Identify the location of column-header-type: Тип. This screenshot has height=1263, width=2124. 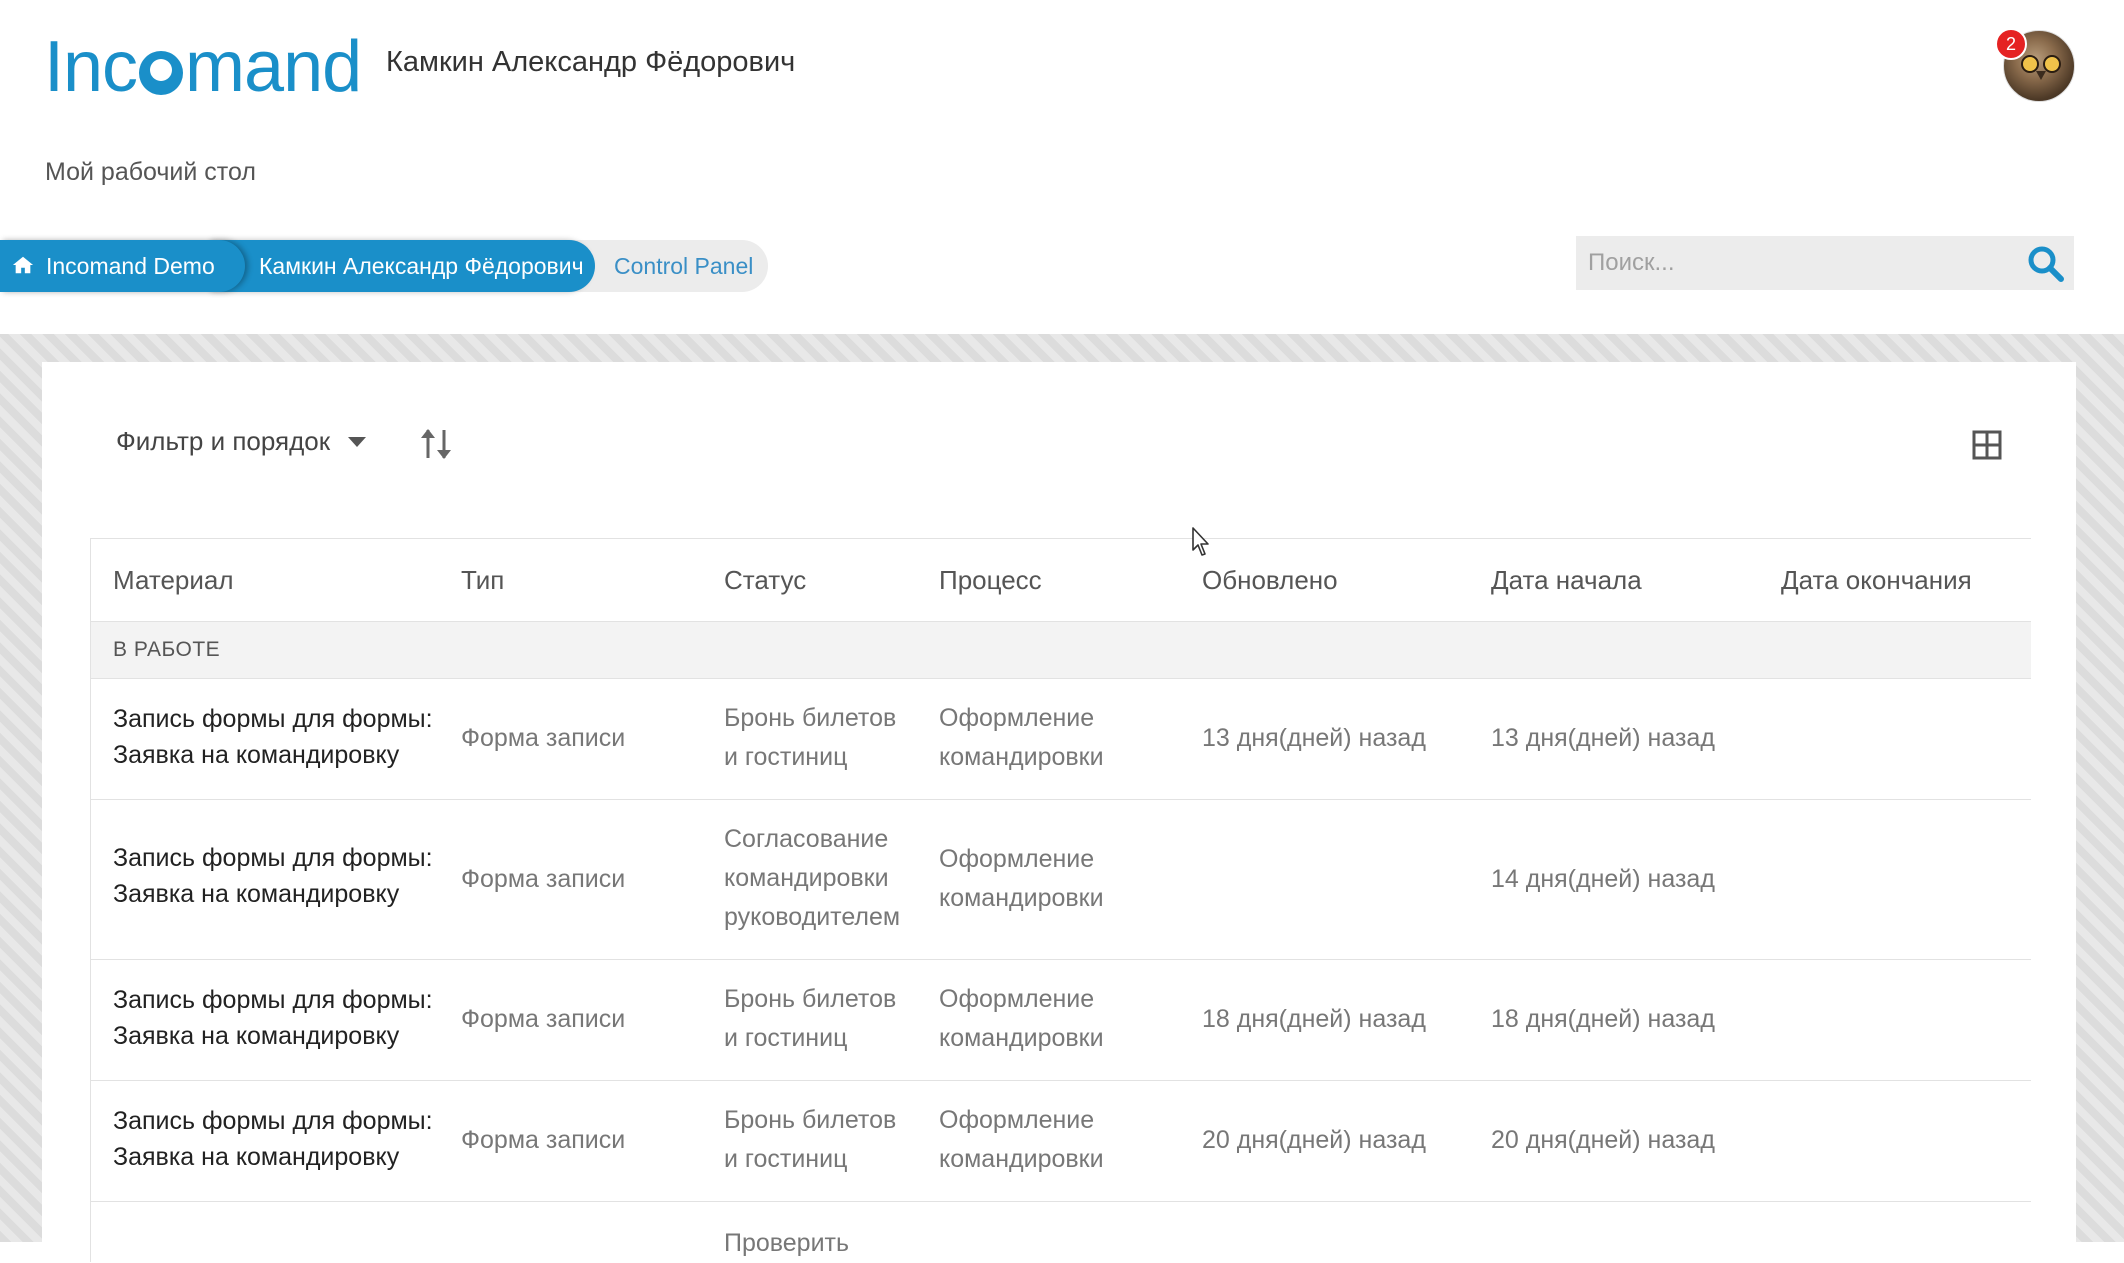
(586, 580).